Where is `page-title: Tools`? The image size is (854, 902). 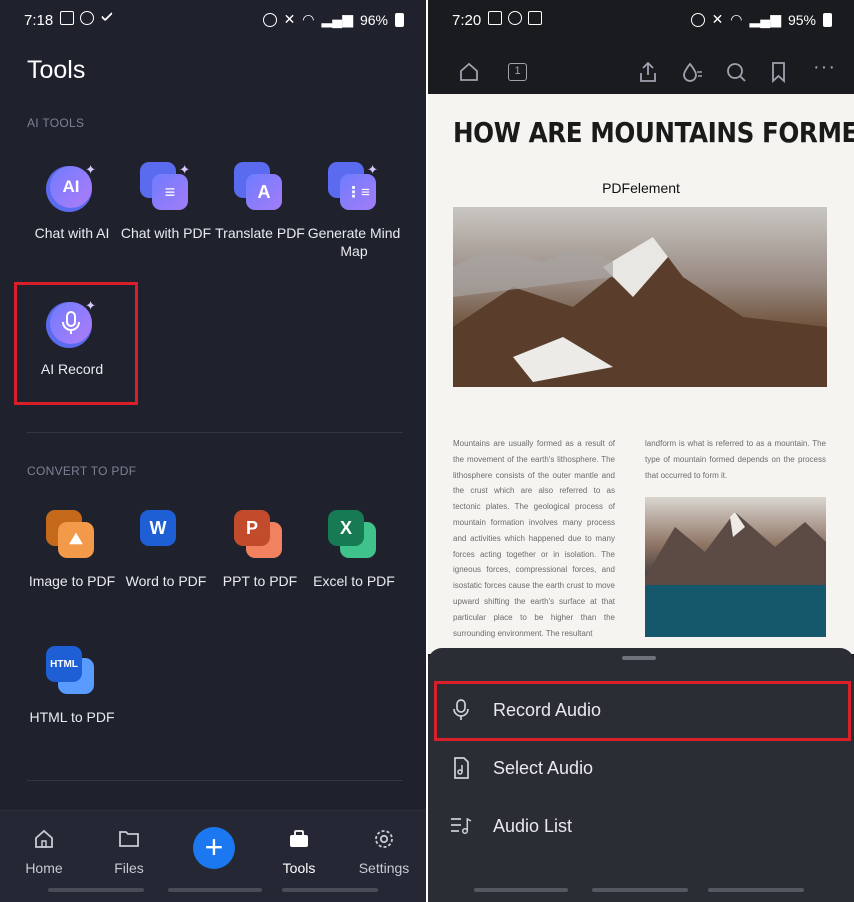
page-title: Tools is located at coordinates (56, 70).